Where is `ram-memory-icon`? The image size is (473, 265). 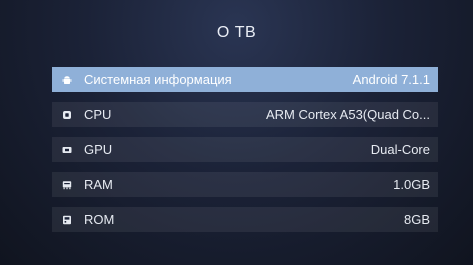 ram-memory-icon is located at coordinates (67, 185).